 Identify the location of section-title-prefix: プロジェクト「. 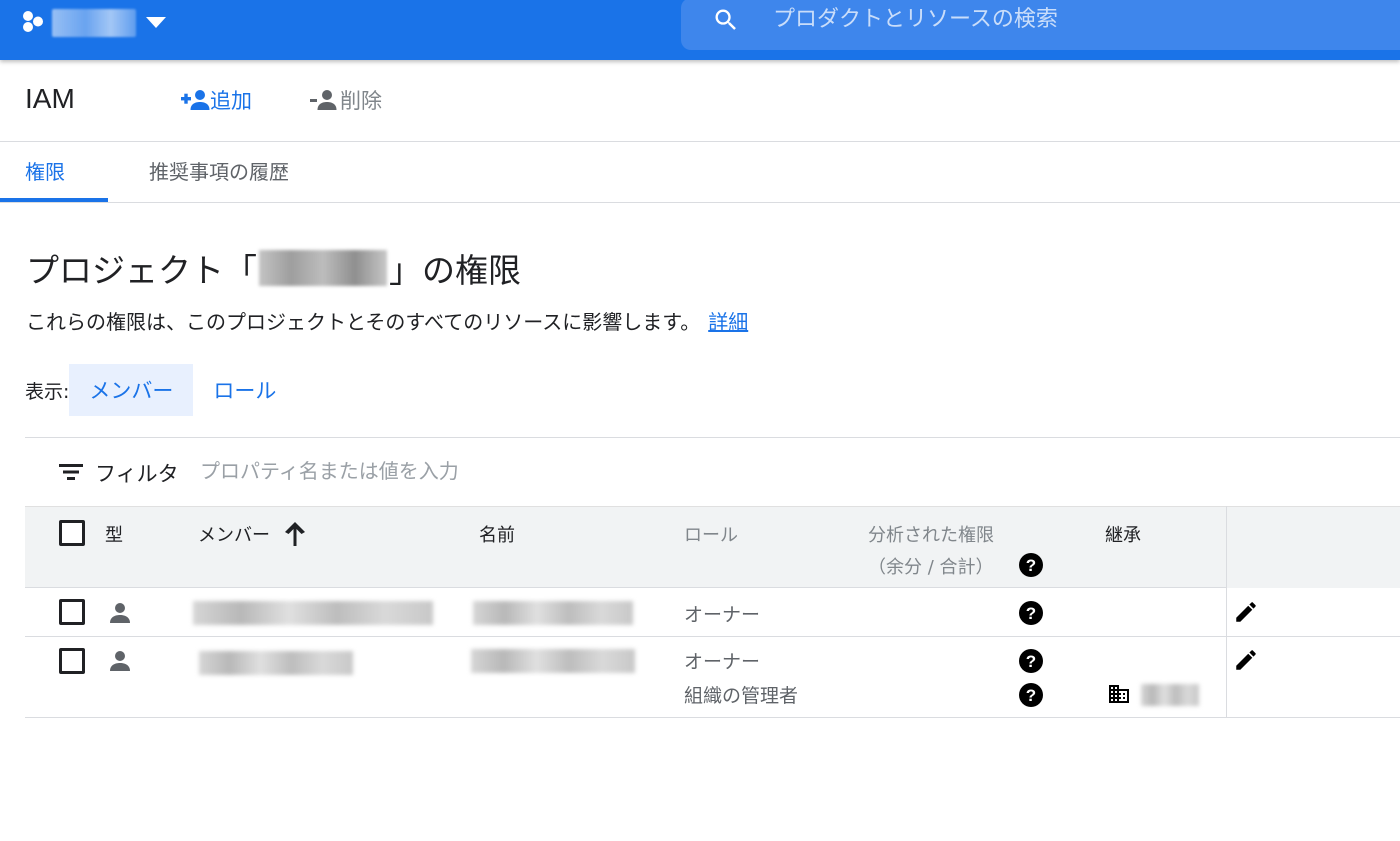
(141, 270).